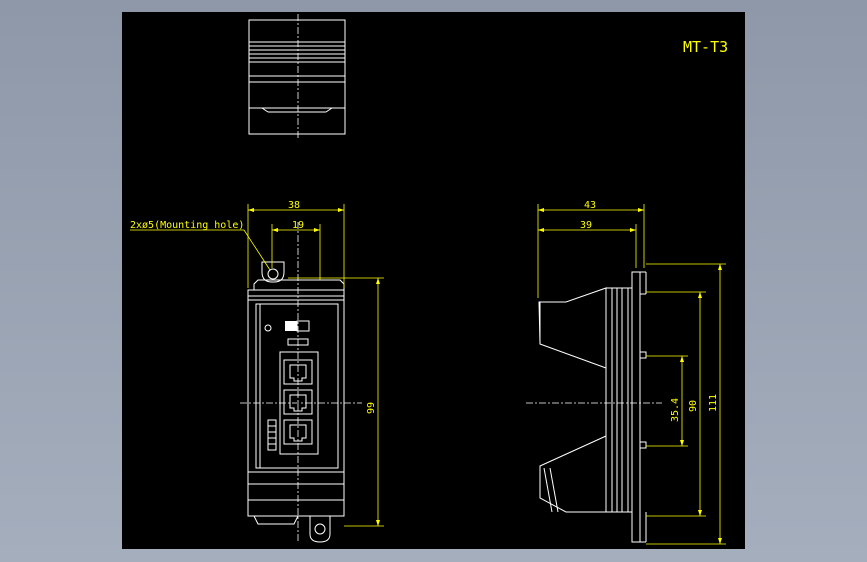  I want to click on bottom-mounting-hole, so click(320, 529).